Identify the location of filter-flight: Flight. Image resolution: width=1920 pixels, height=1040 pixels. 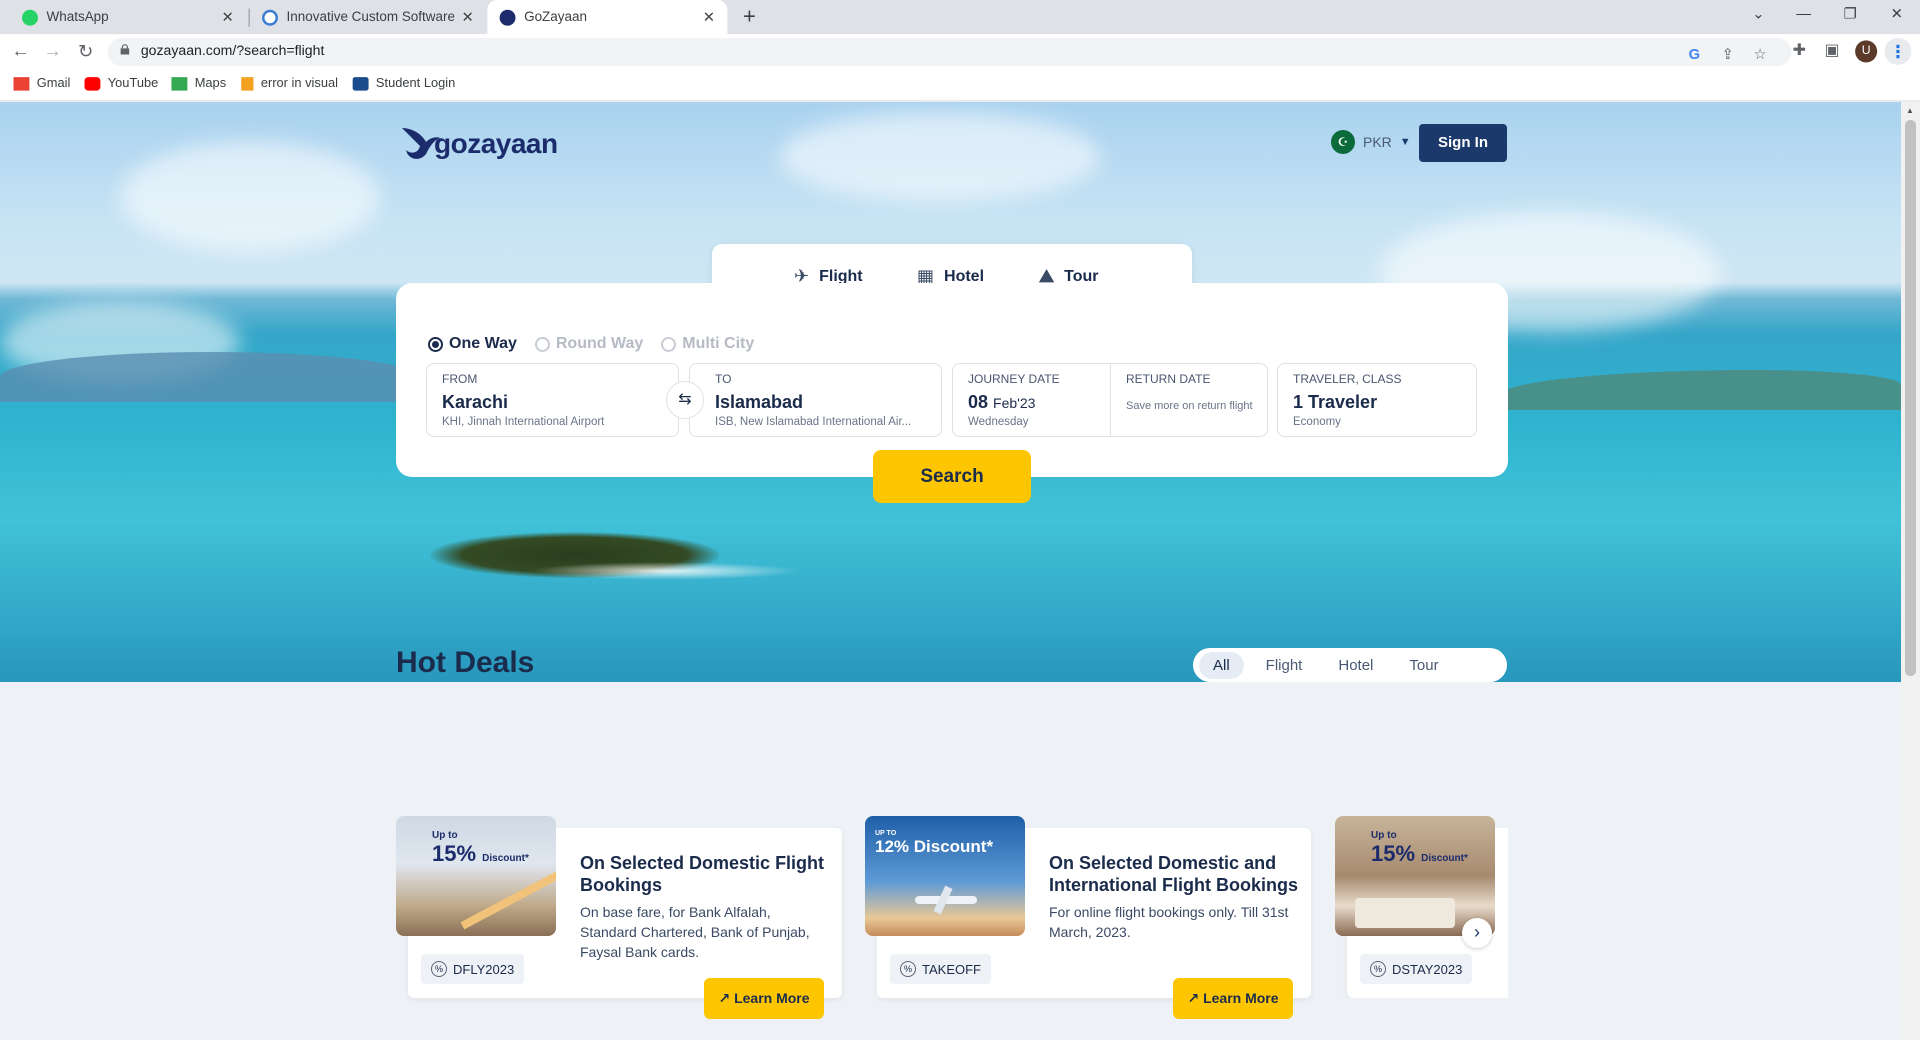
(1284, 665).